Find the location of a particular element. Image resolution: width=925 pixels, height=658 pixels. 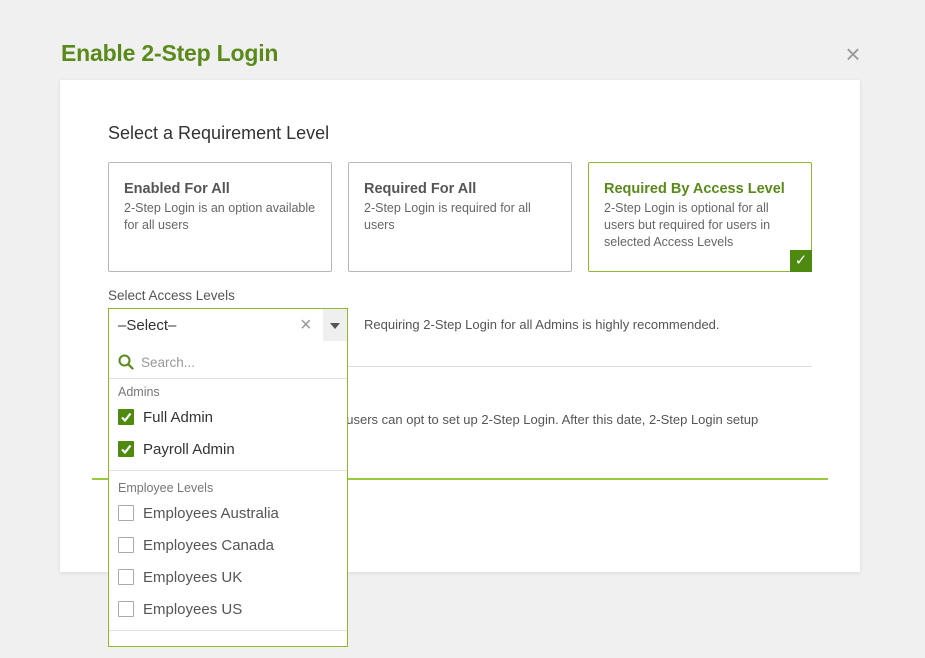

option-employees-canada: Employees Canada is located at coordinates (196, 545).